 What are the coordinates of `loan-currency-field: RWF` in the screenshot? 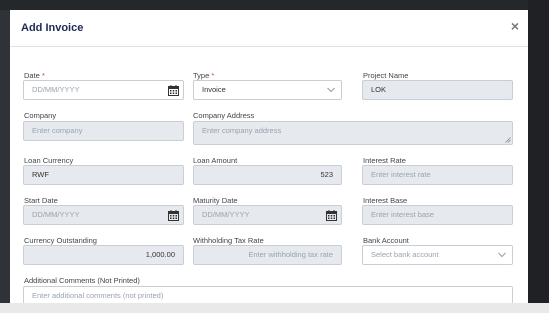 It's located at (103, 175).